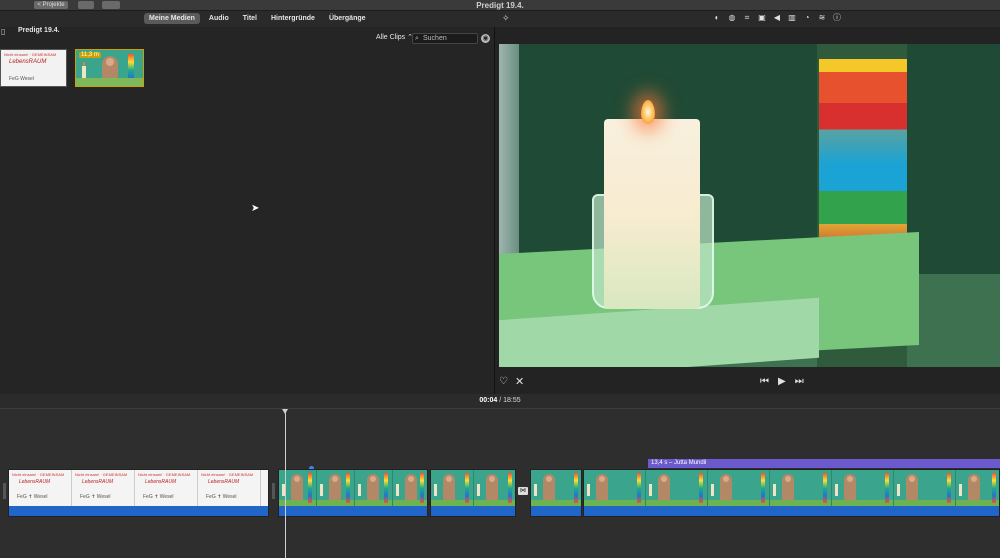  What do you see at coordinates (347, 18) in the screenshot?
I see `tab-uebergaenge: Übergänge` at bounding box center [347, 18].